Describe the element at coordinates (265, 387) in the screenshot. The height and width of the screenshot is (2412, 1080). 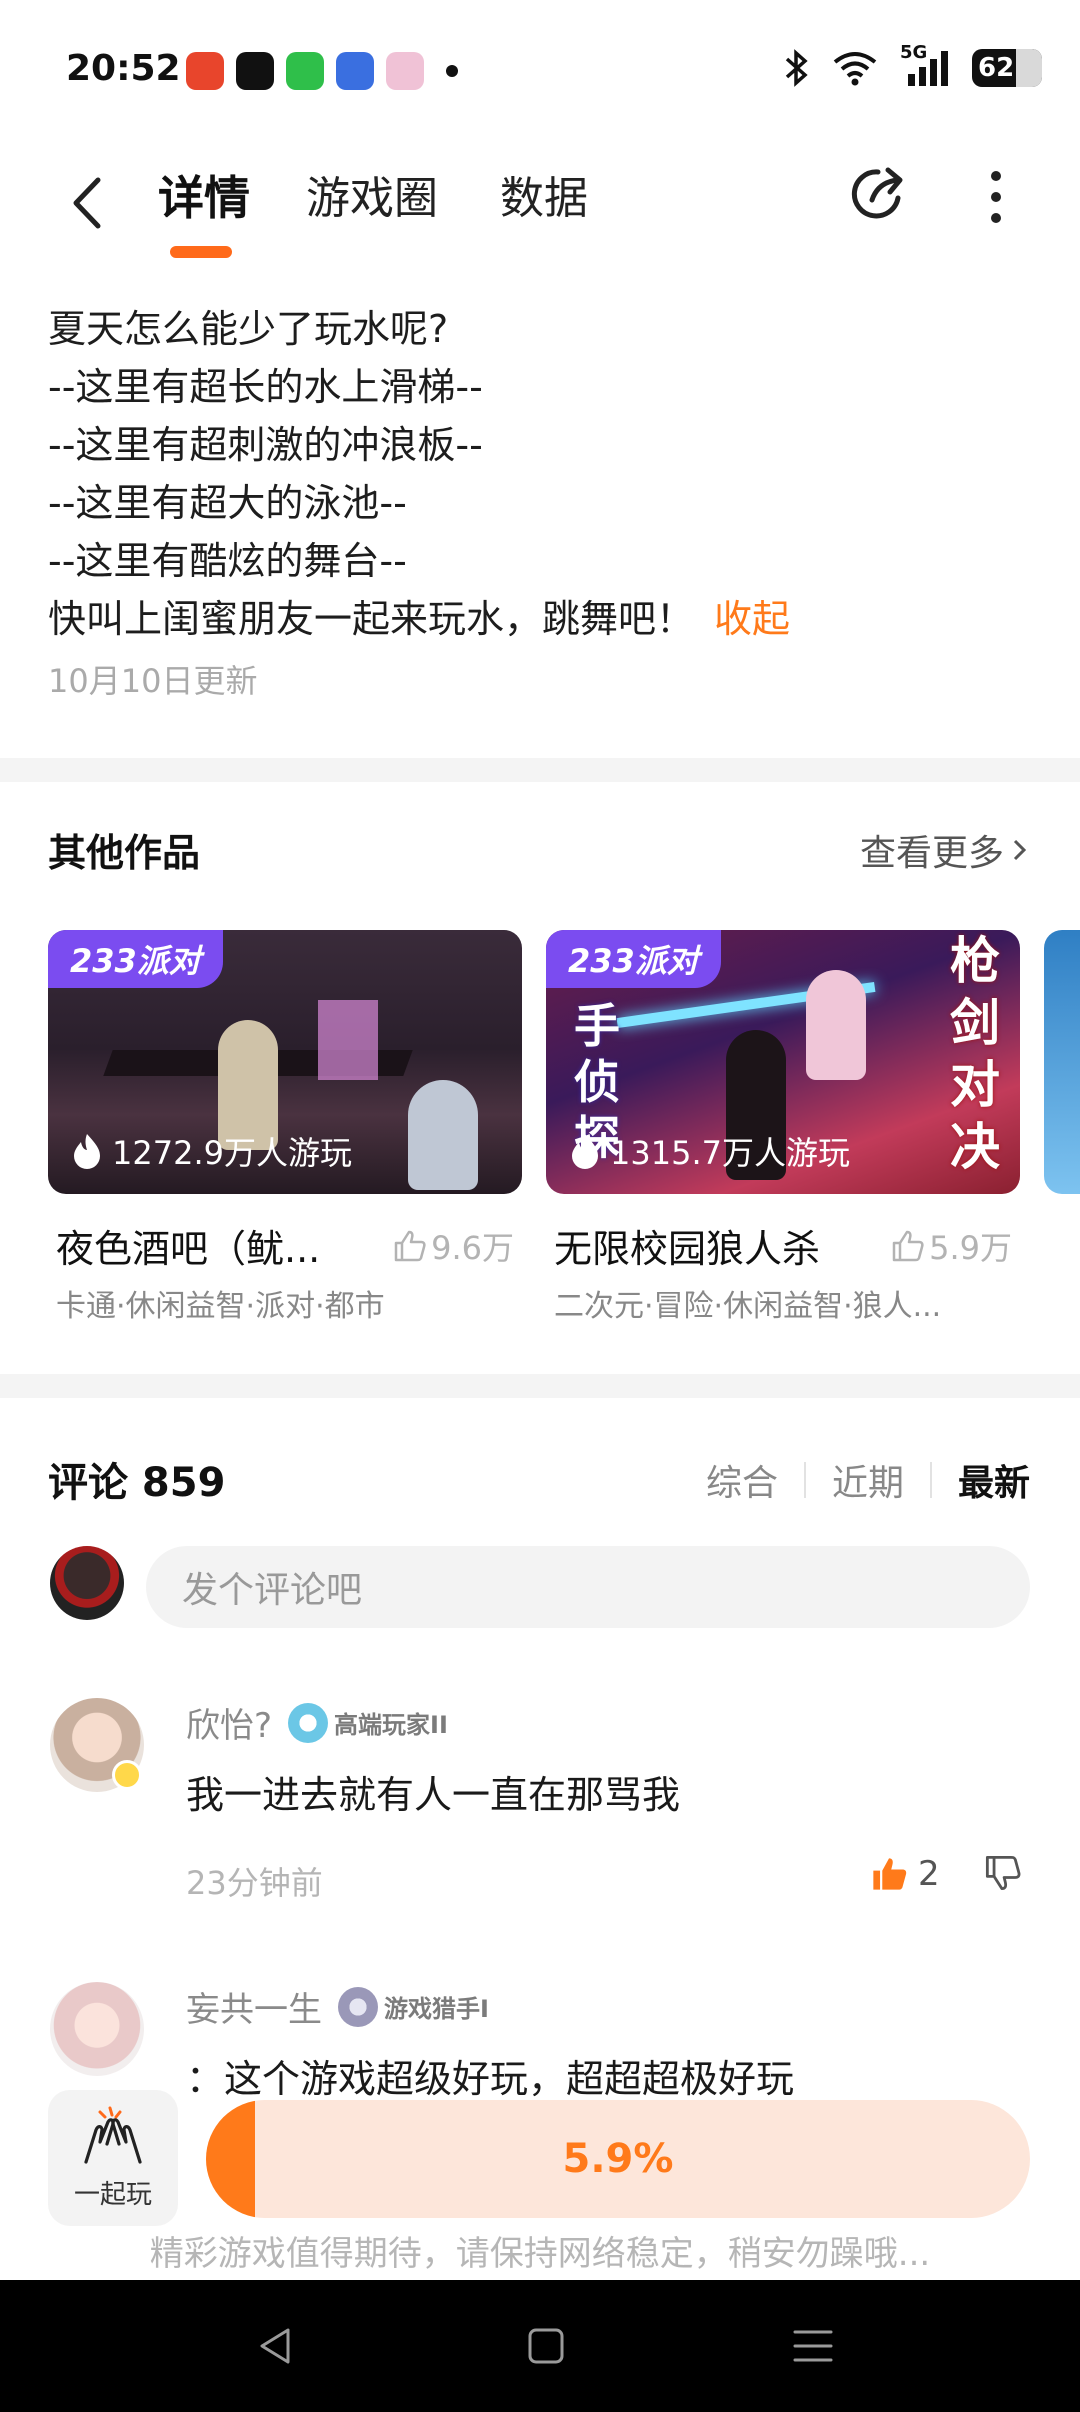
I see `description-line: --这里有超长的水上滑梯--` at that location.